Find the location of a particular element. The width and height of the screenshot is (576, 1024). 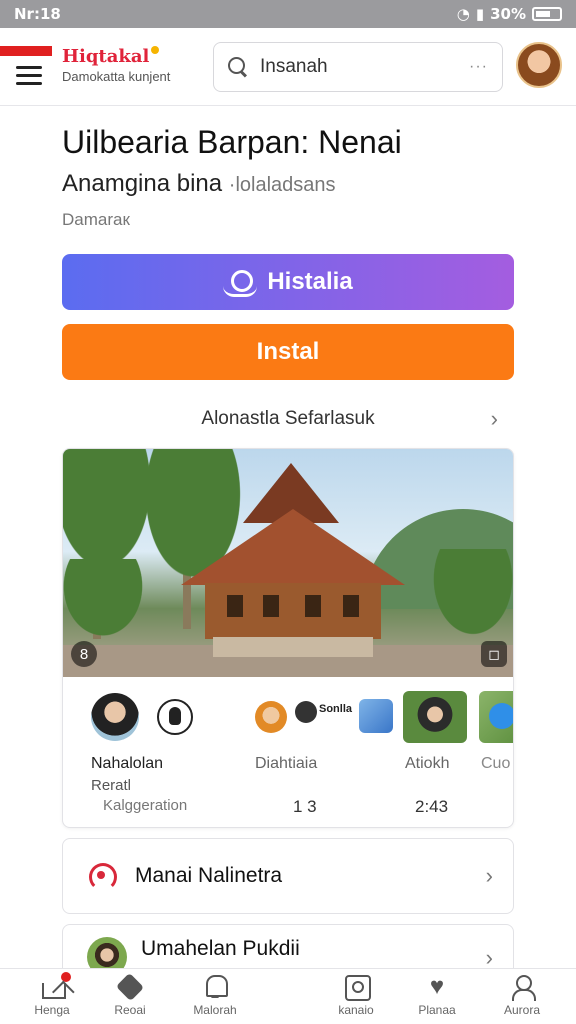

list-item: Manai Nalinetra › is located at coordinates (288, 876).